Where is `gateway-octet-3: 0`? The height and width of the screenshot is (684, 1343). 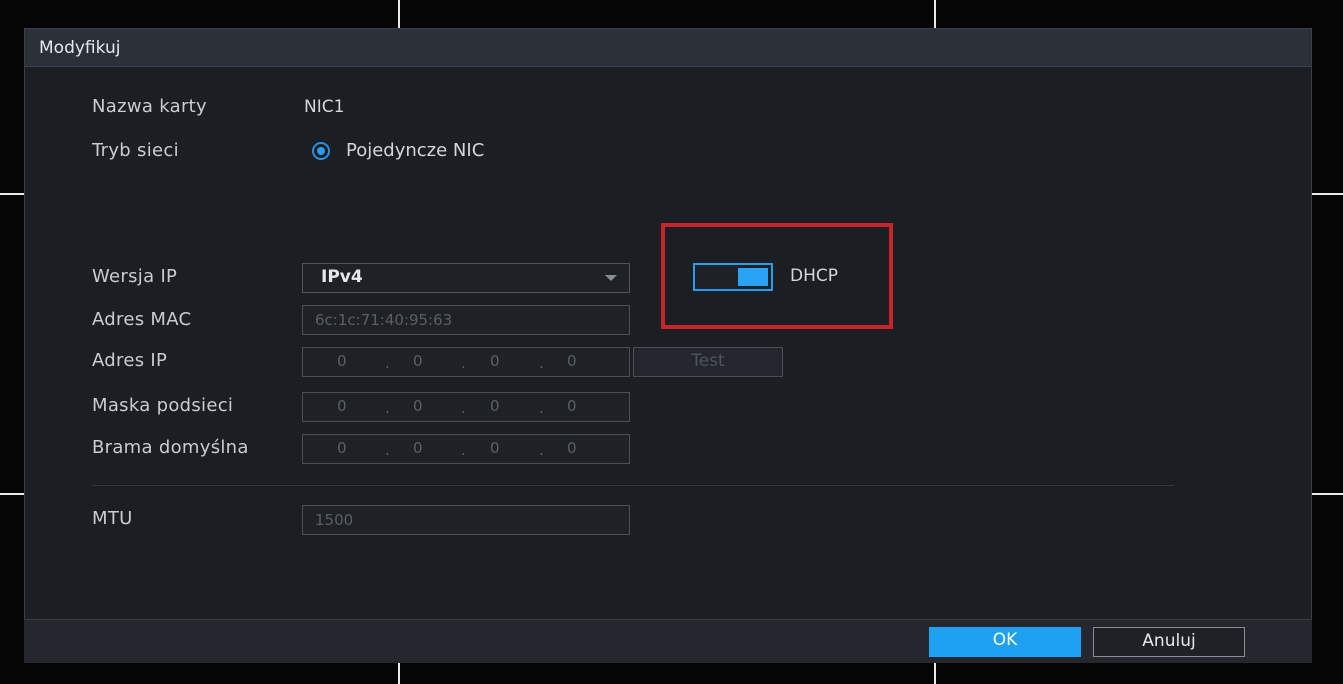
gateway-octet-3: 0 is located at coordinates (495, 448).